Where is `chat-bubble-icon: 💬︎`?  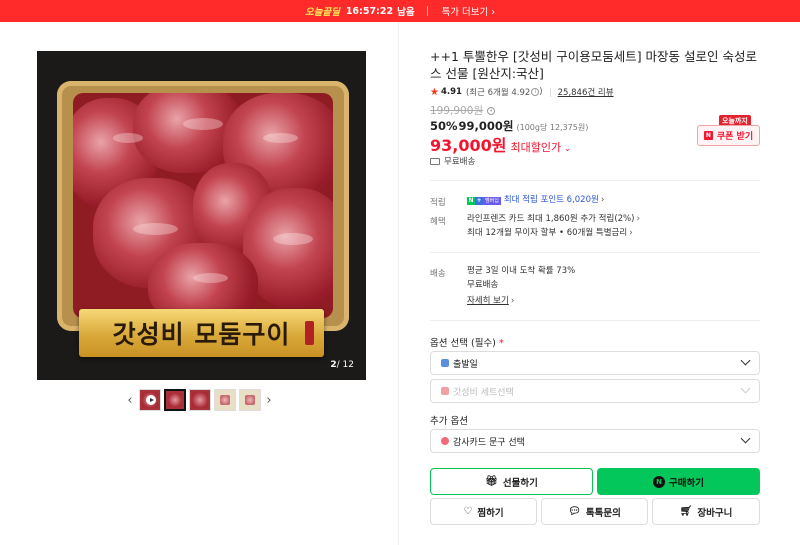 chat-bubble-icon: 💬︎ is located at coordinates (574, 511).